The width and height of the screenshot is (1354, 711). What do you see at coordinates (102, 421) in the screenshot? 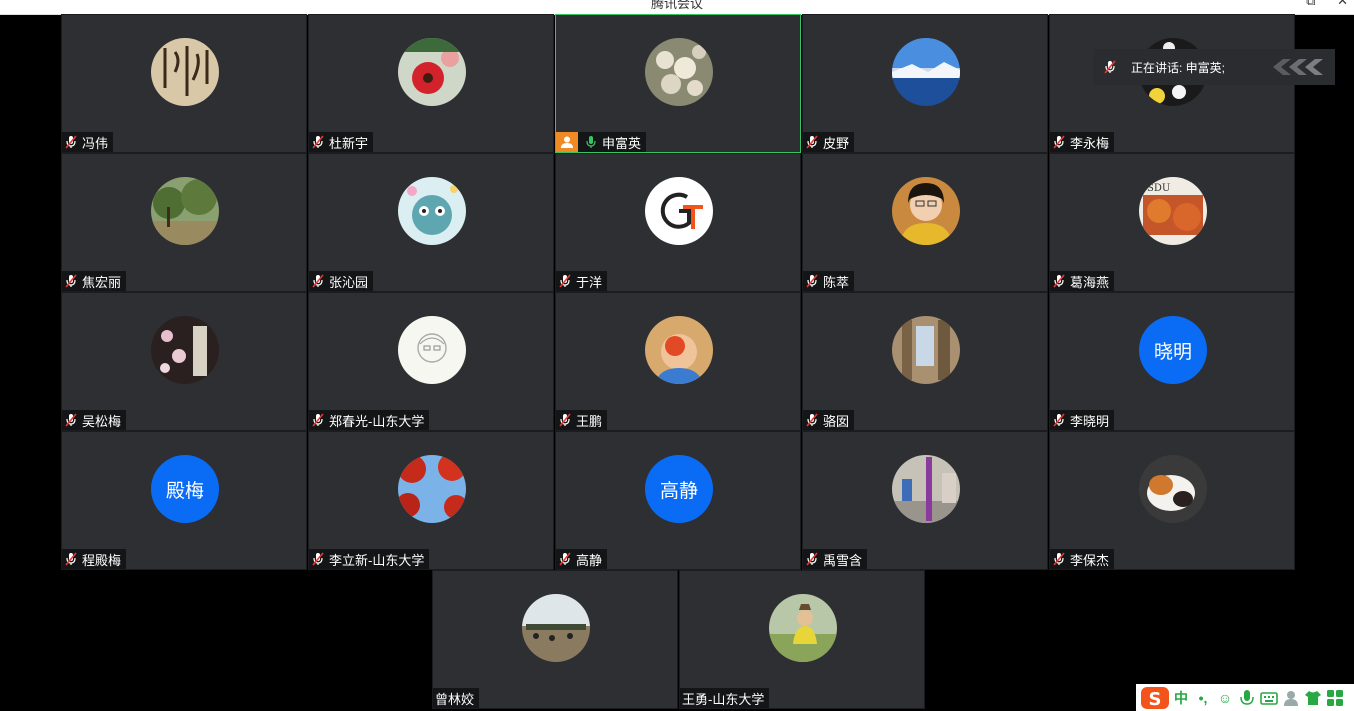
I see `participant-name: 吴松梅` at bounding box center [102, 421].